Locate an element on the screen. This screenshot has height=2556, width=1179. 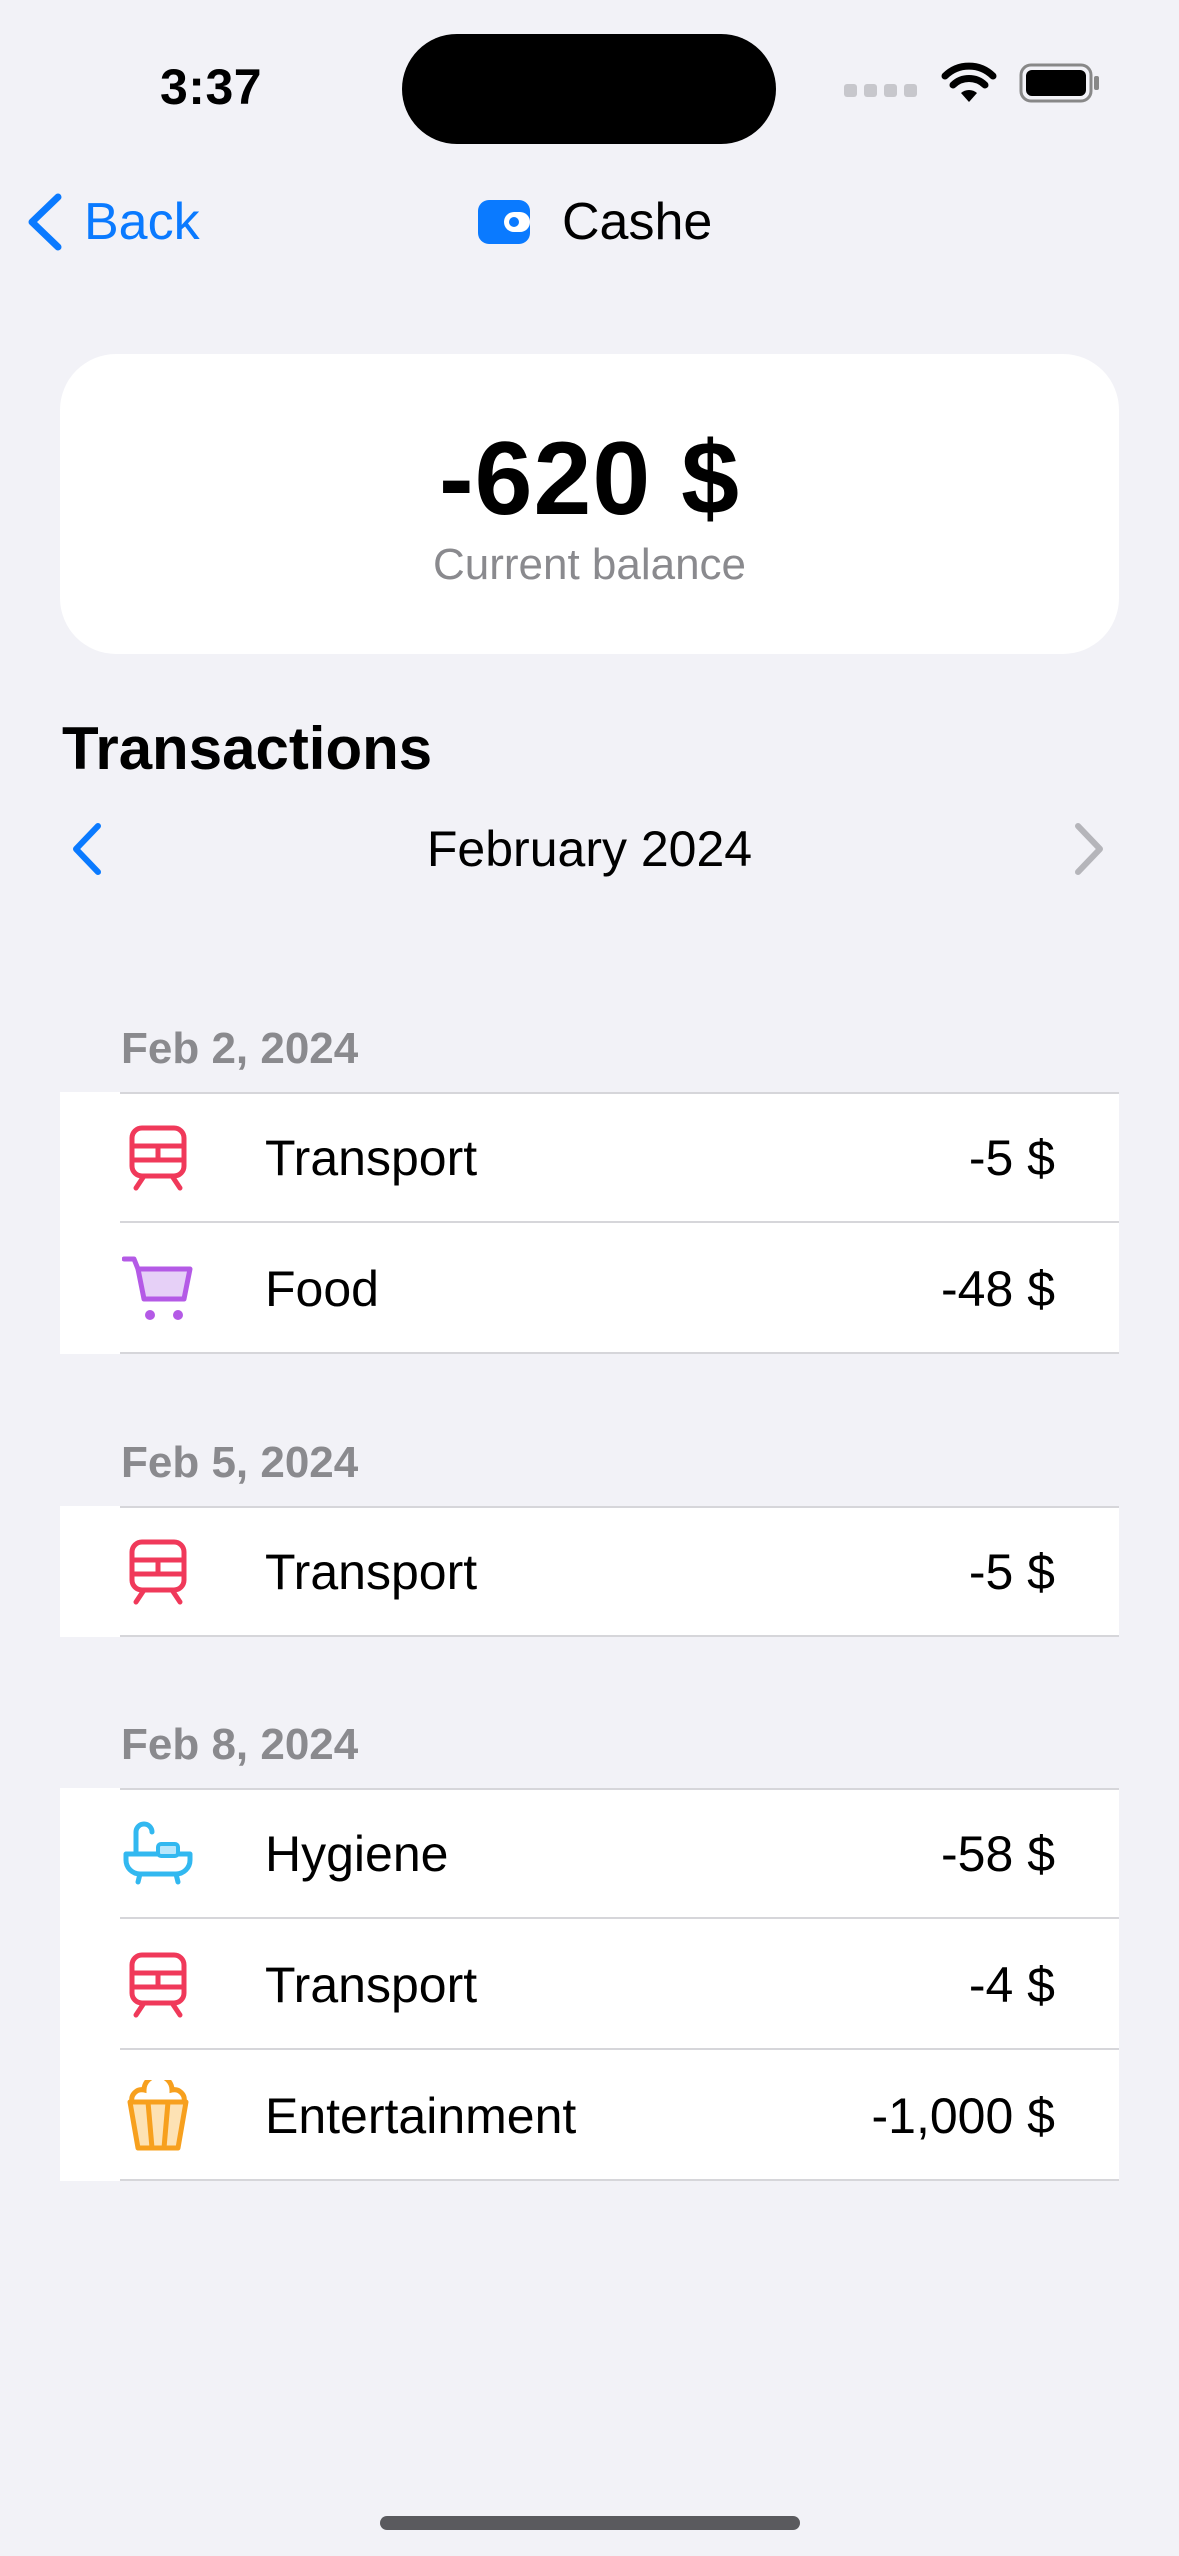
month-label: February 2024 is located at coordinates (589, 849).